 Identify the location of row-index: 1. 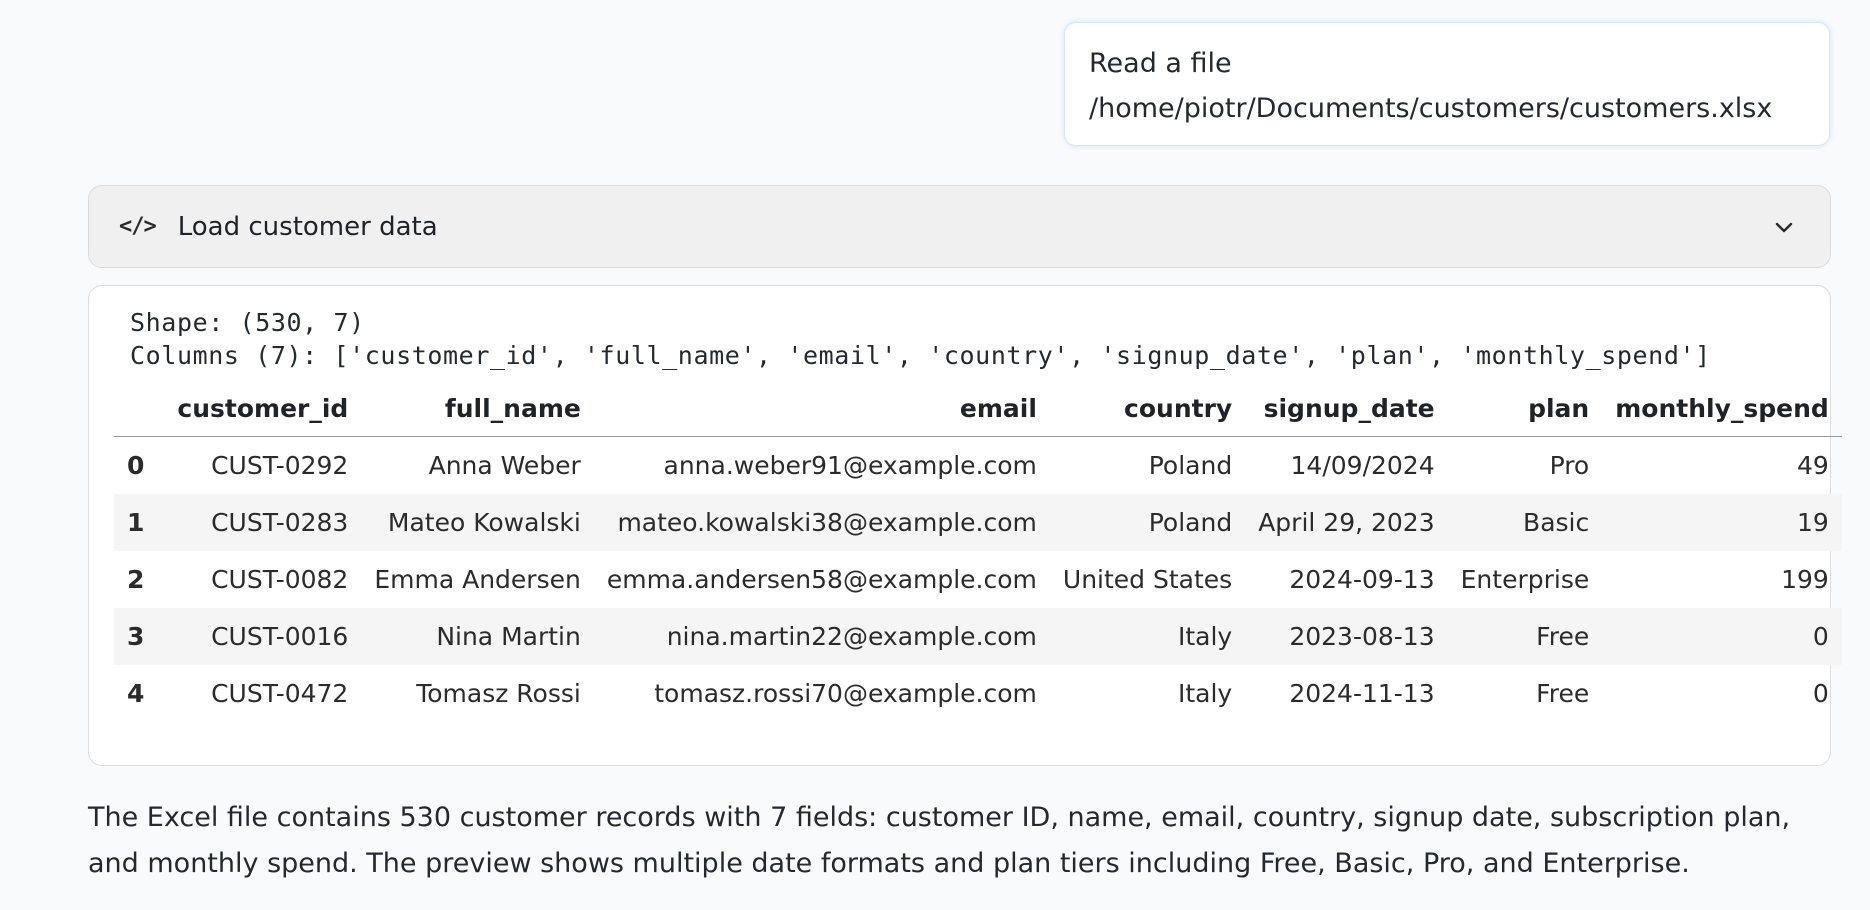
(139, 522).